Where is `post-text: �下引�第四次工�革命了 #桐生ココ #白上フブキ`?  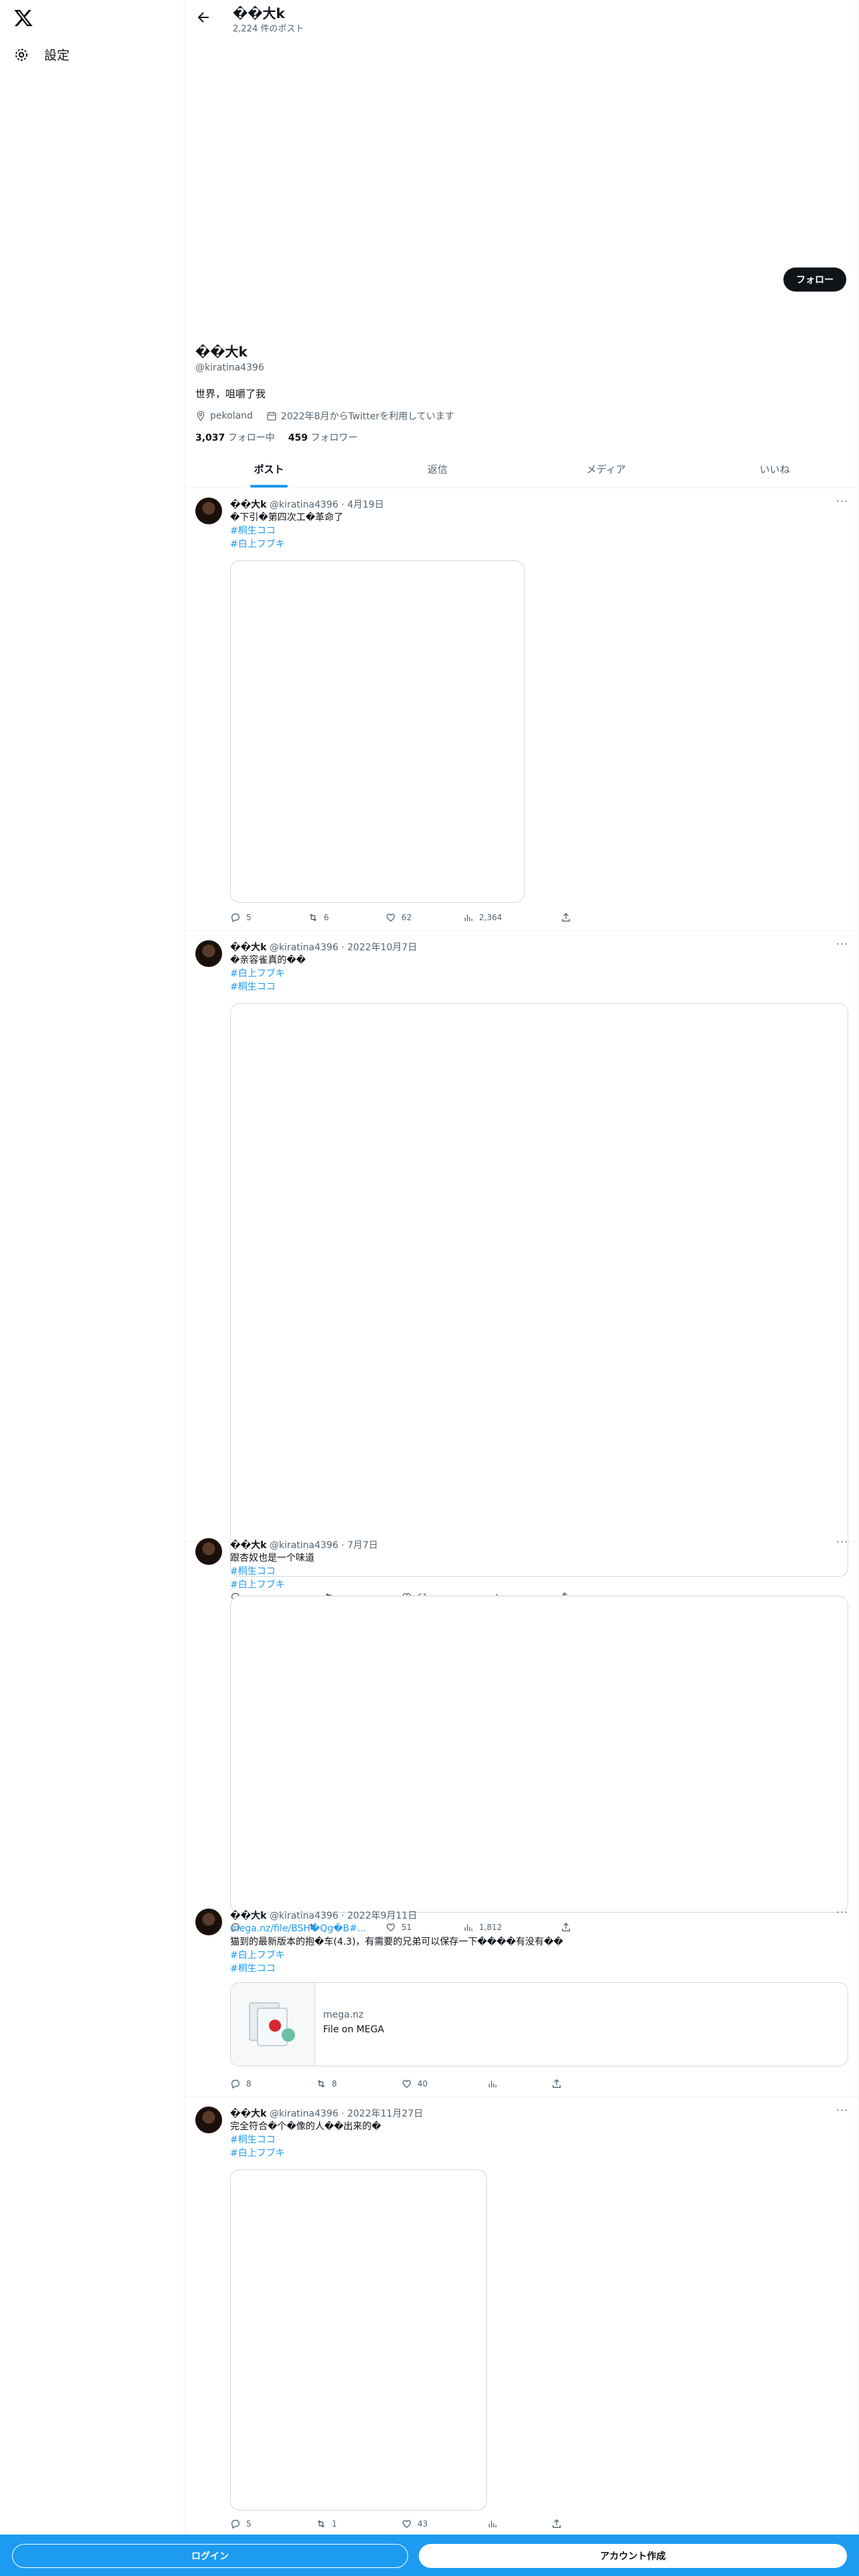
post-text: �下引�第四次工�革命了 #桐生ココ #白上フブキ is located at coordinates (287, 531).